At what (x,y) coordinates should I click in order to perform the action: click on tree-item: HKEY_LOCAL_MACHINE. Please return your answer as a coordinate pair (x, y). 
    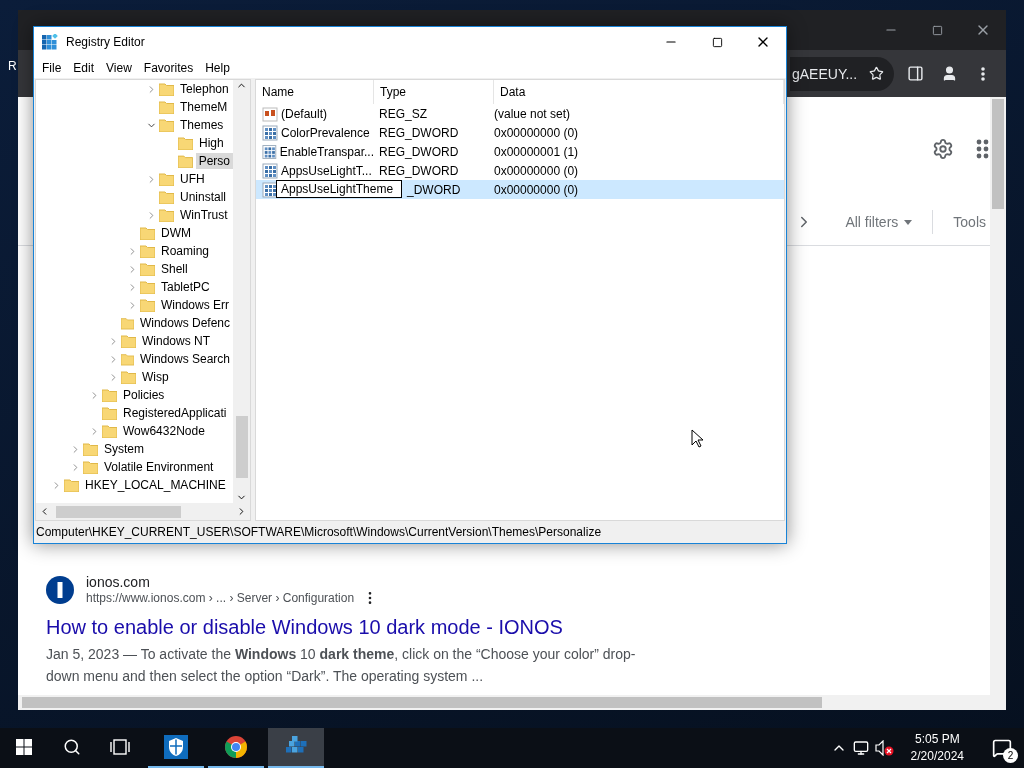
    Looking at the image, I should click on (155, 485).